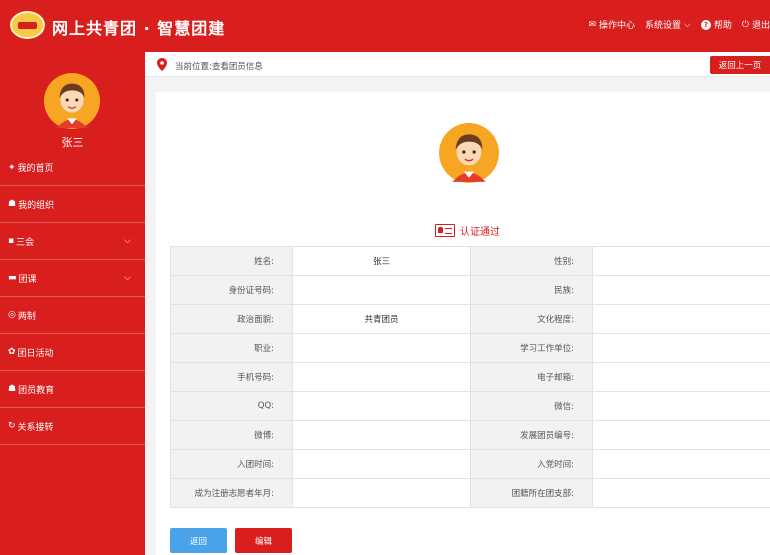 The image size is (770, 555). Describe the element at coordinates (72, 352) in the screenshot. I see `sidebar-item-league-day: ✿ 团日活动` at that location.